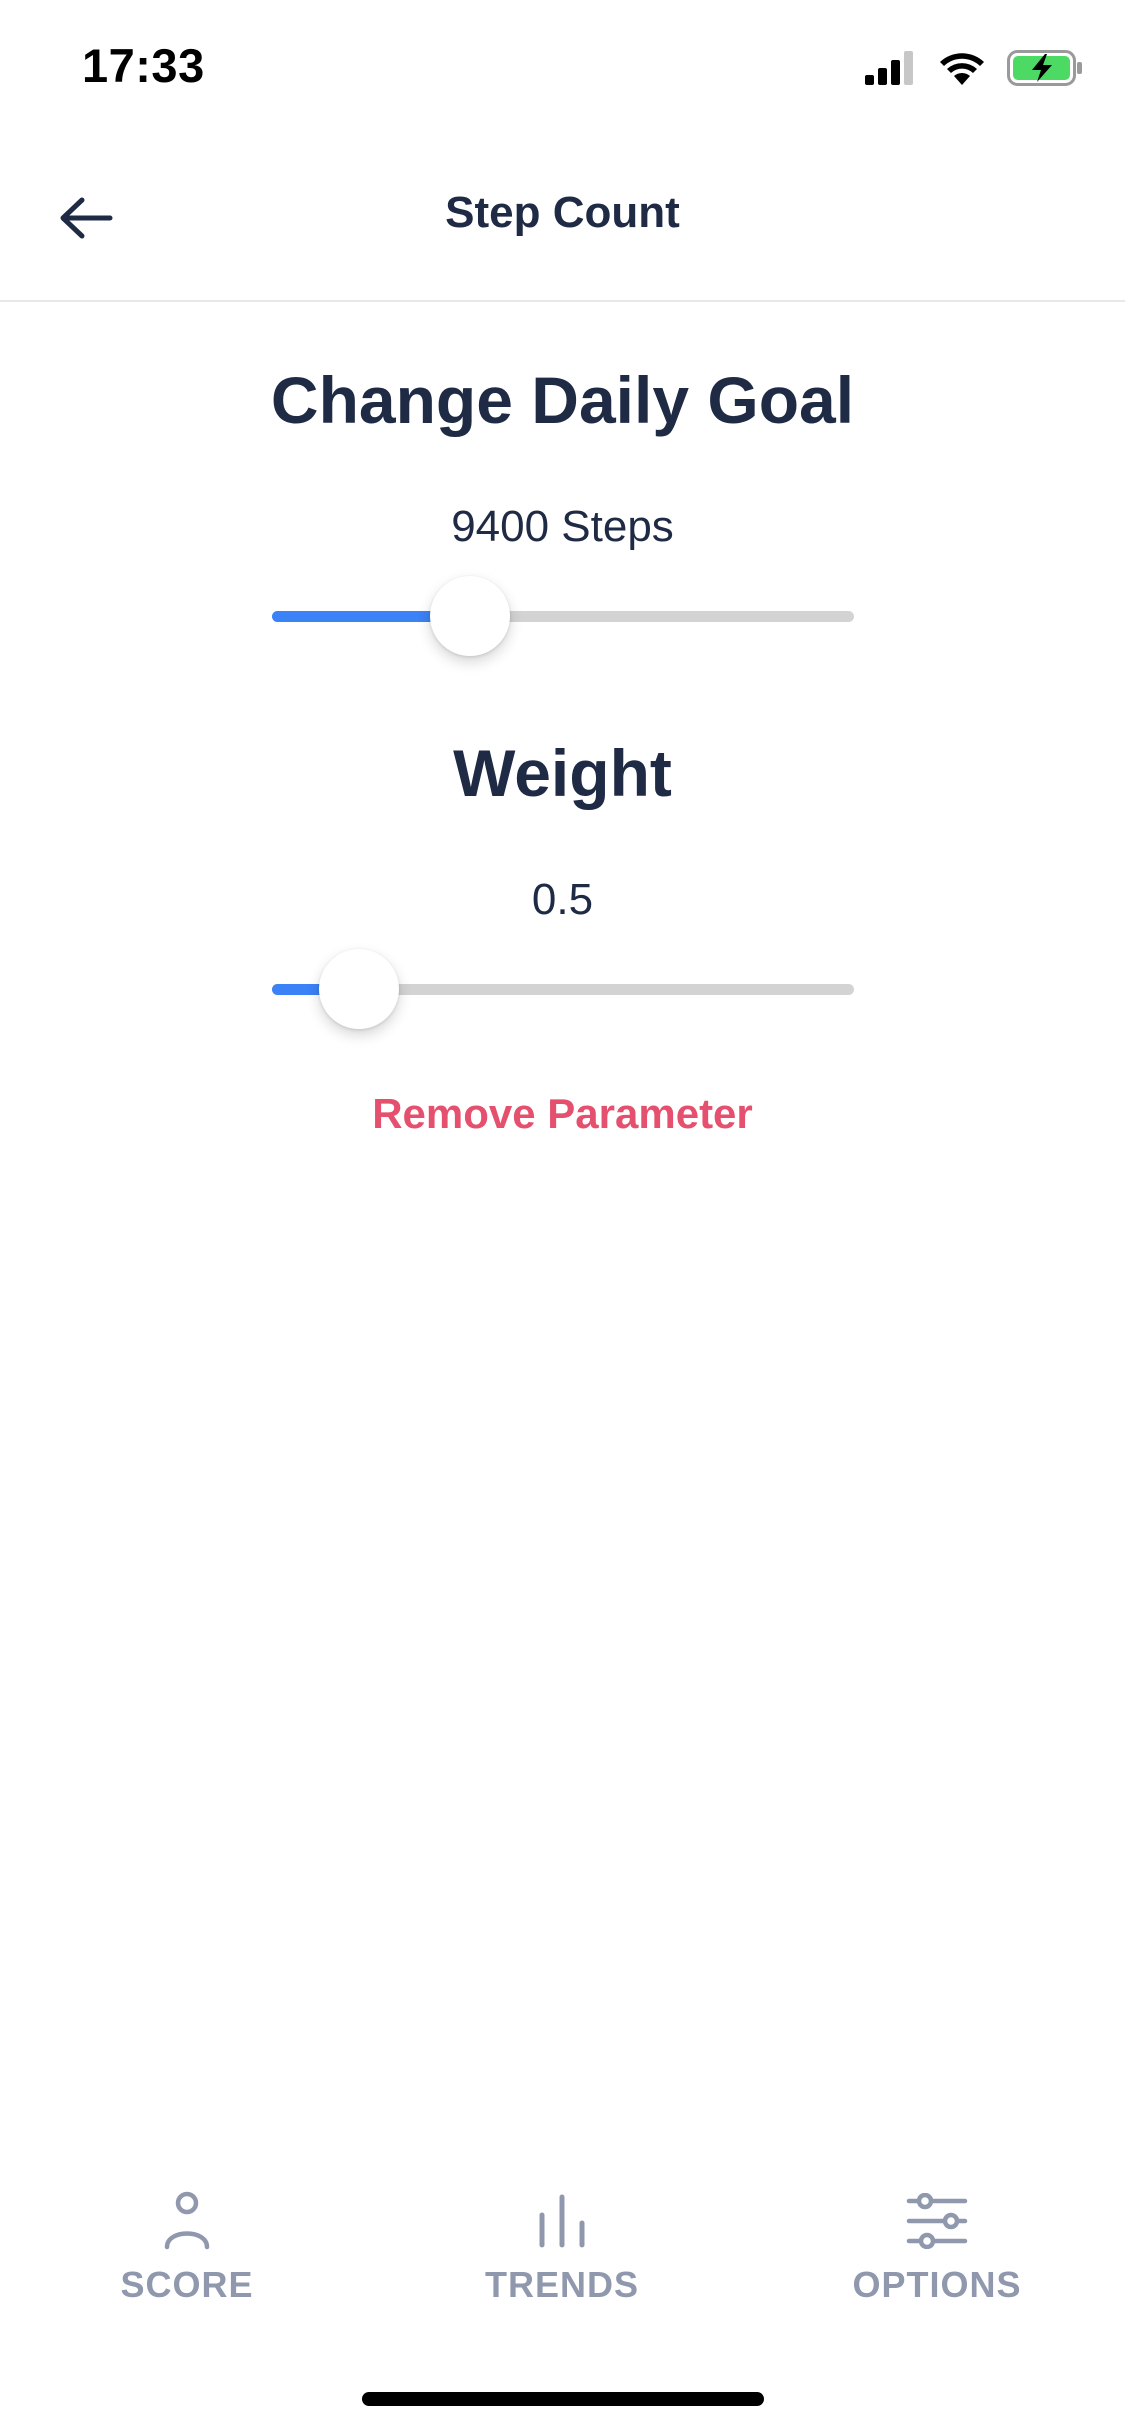  Describe the element at coordinates (562, 526) in the screenshot. I see `daily-goal-value: 9400 Steps` at that location.